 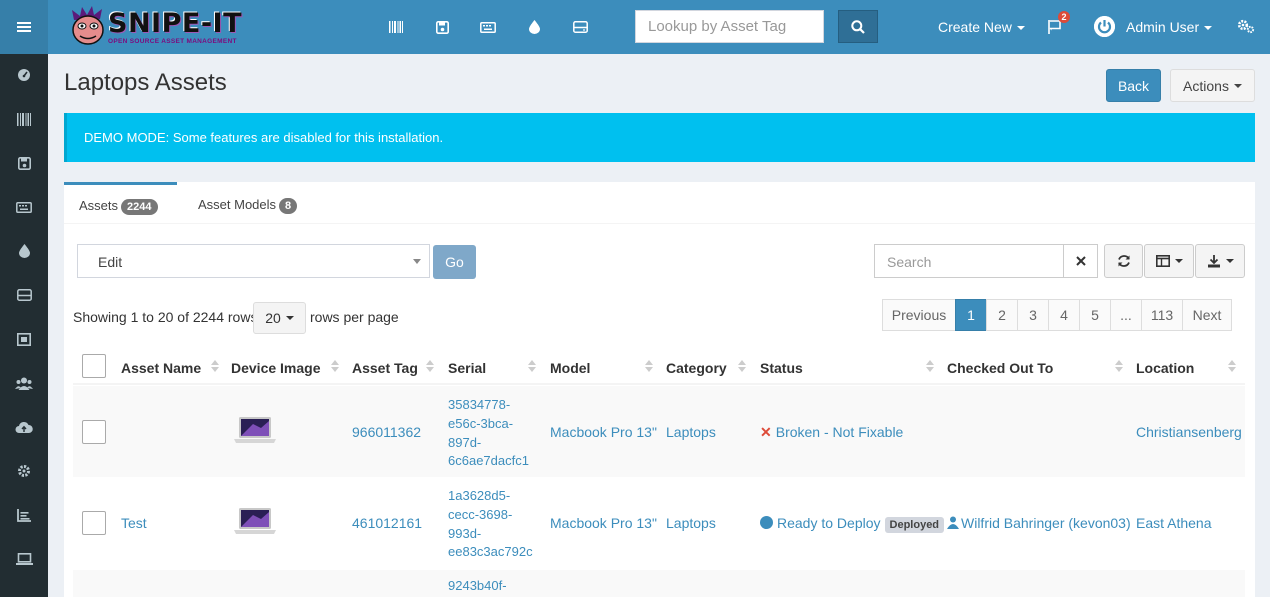 I want to click on status-text: Broken - Not Fixable, so click(x=839, y=432).